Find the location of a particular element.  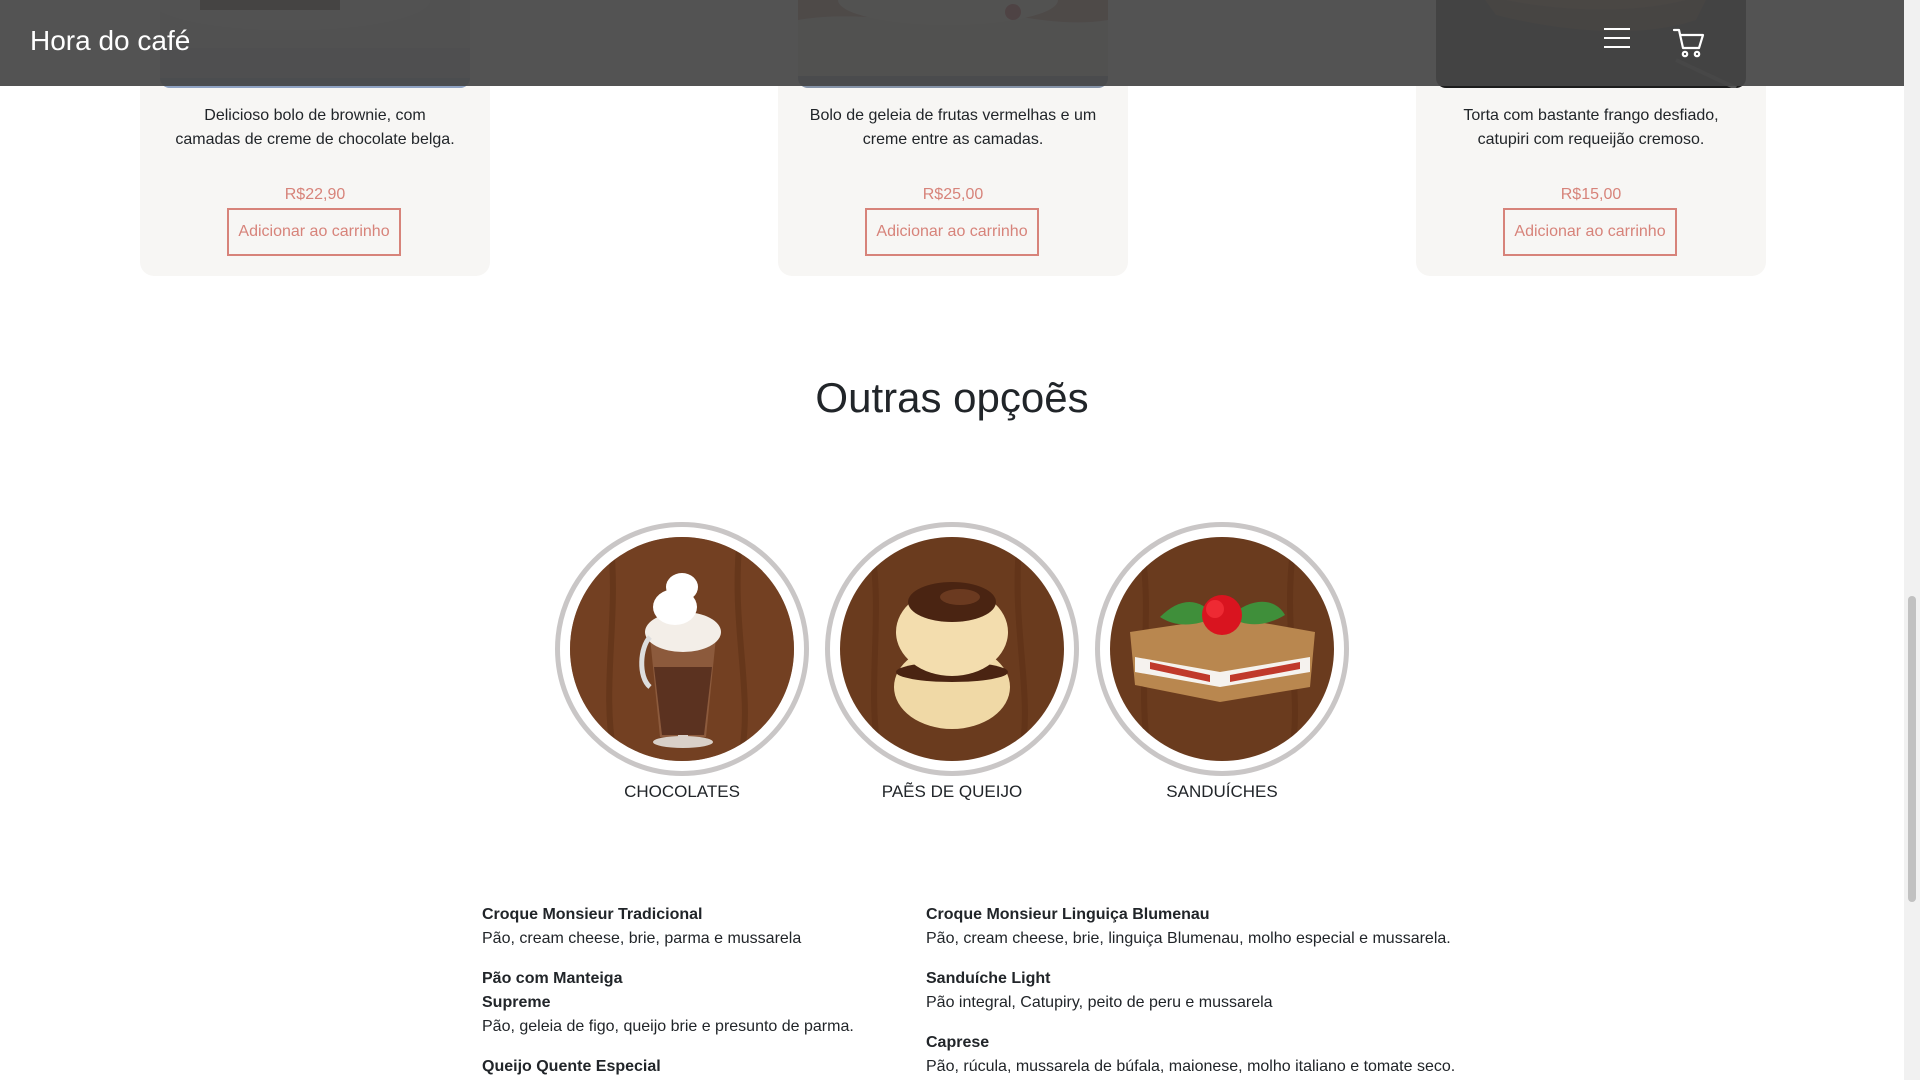

category-label: CHOCOLATES is located at coordinates (682, 791).